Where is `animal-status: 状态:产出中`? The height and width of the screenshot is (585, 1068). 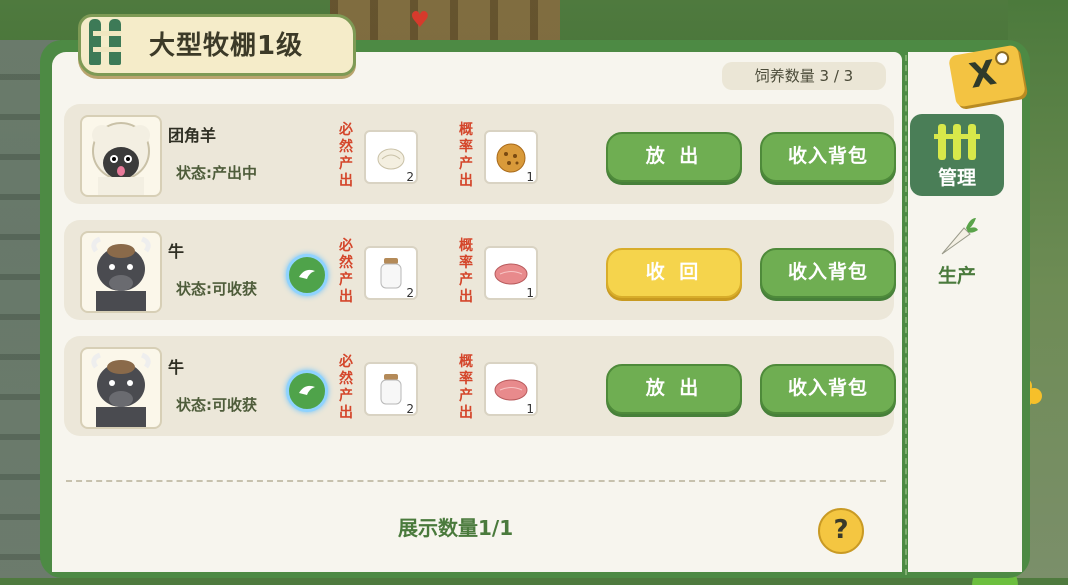
animal-status: 状态:产出中 is located at coordinates (216, 173).